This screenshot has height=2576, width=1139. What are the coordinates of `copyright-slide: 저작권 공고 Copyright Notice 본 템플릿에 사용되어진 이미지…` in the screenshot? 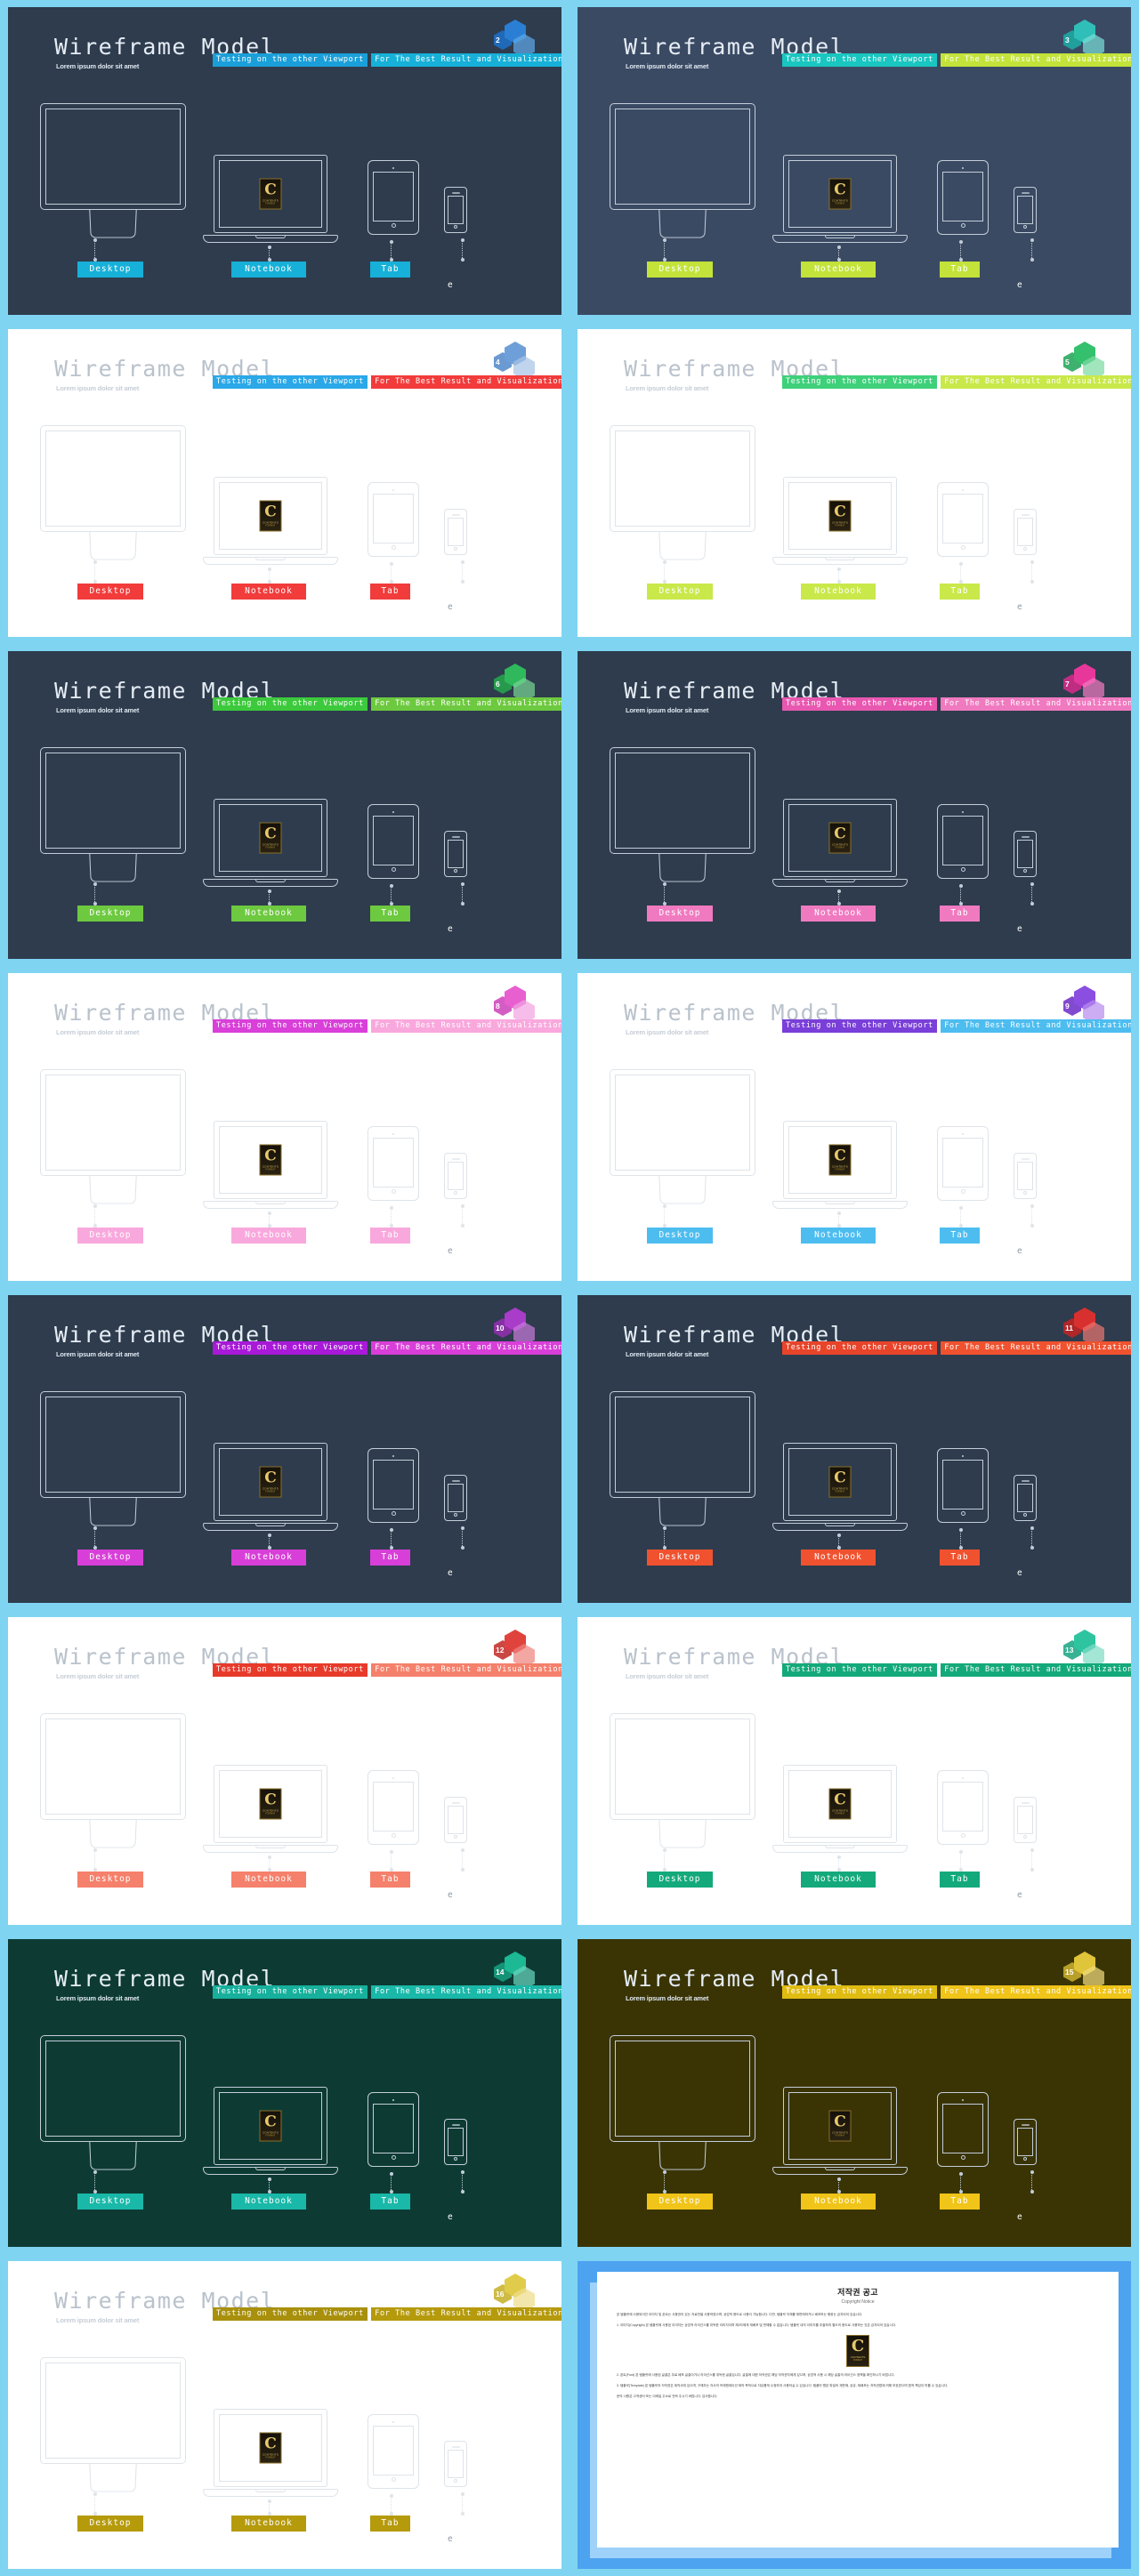 It's located at (855, 2415).